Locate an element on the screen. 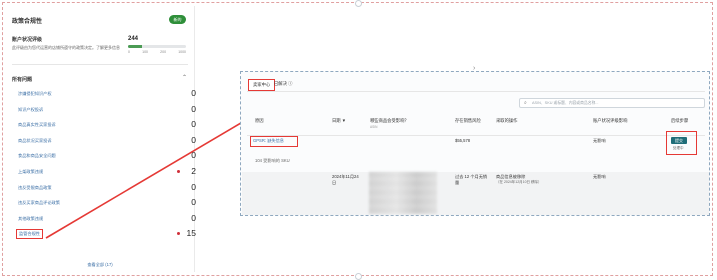 The width and height of the screenshot is (717, 280). column-subheader: ASIN is located at coordinates (374, 127).